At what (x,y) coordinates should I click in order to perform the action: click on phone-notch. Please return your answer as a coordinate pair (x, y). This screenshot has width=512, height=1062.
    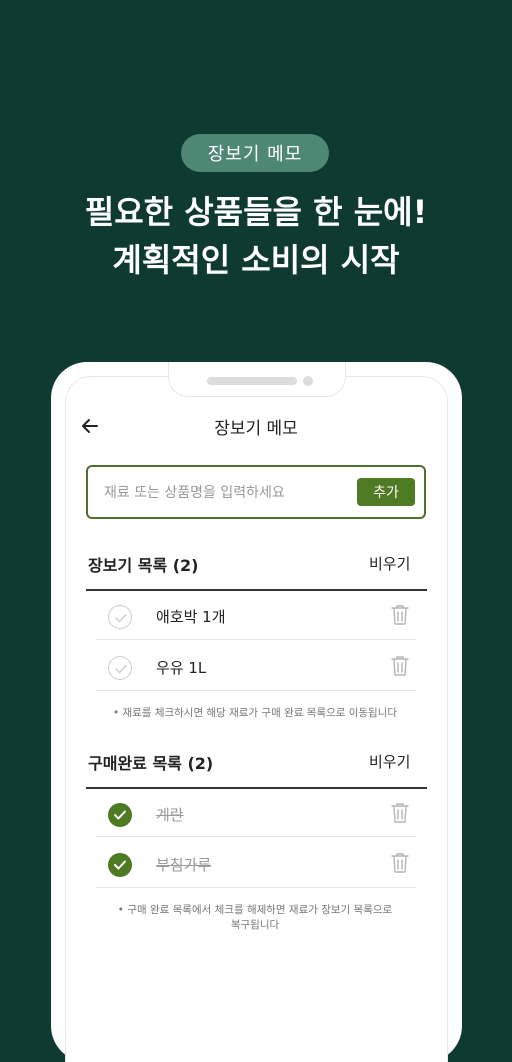
    Looking at the image, I should click on (257, 379).